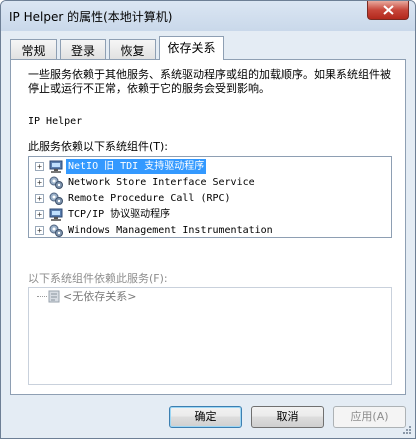  I want to click on tree-item-label: Network Store Interface Service, so click(161, 182).